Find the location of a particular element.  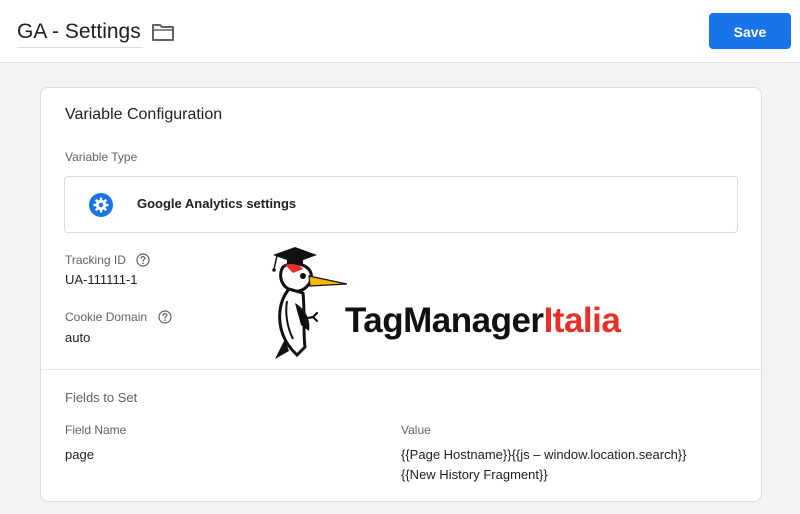

variable-type-value: Google Analytics settings is located at coordinates (217, 203).